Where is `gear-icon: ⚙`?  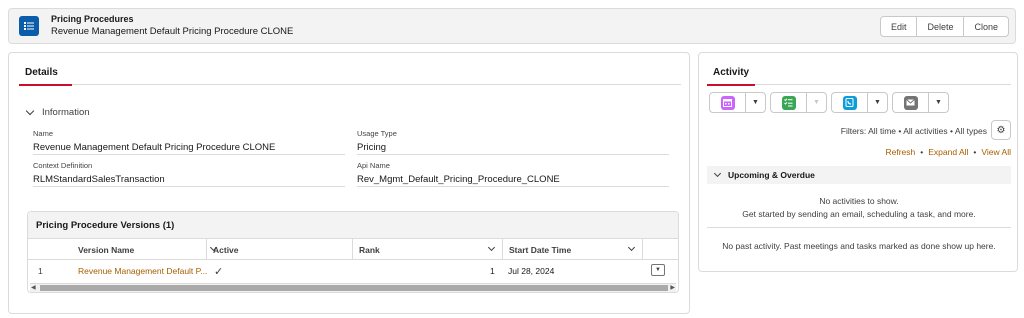
gear-icon: ⚙ is located at coordinates (1001, 130).